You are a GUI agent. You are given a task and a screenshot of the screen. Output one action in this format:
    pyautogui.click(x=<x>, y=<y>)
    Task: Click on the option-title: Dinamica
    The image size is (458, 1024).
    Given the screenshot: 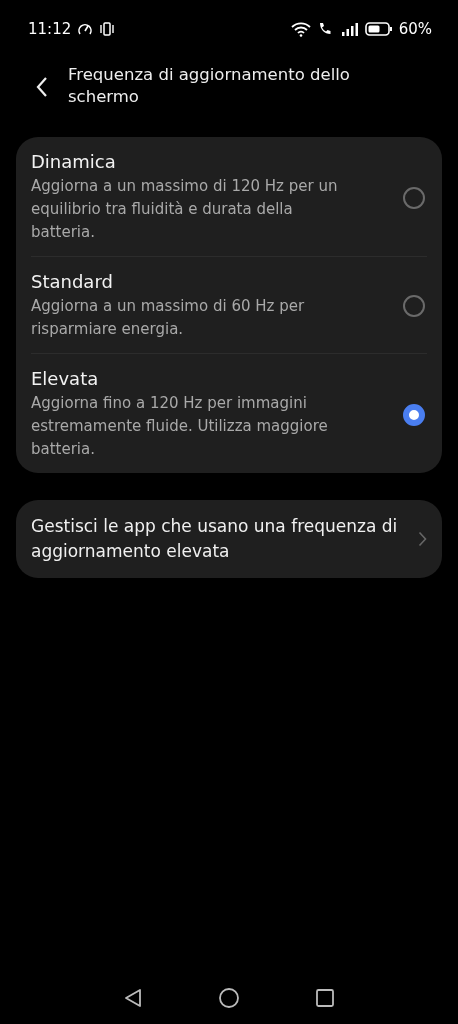 What is the action you would take?
    pyautogui.click(x=74, y=161)
    